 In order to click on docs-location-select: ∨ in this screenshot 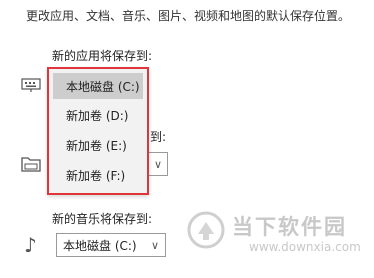, I will do `click(158, 164)`.